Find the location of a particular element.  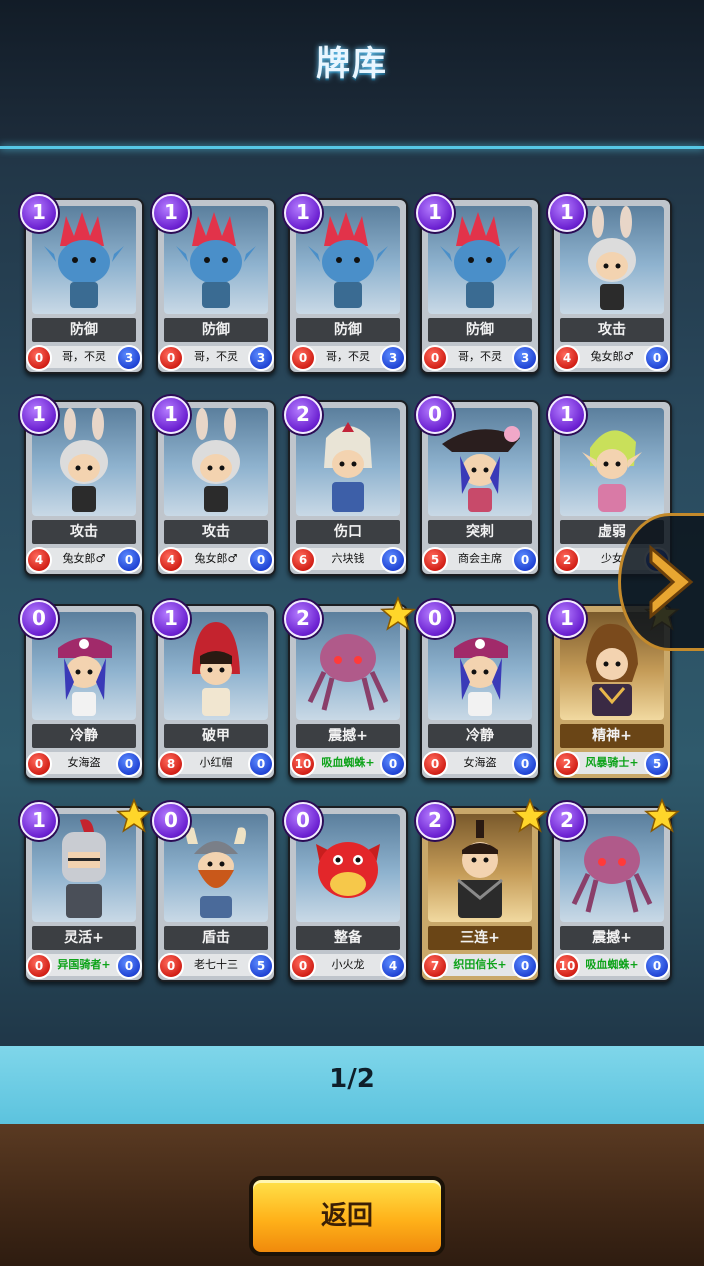

card: 灵活+ 异国骑者+ 0 0 1 is located at coordinates (86, 890).